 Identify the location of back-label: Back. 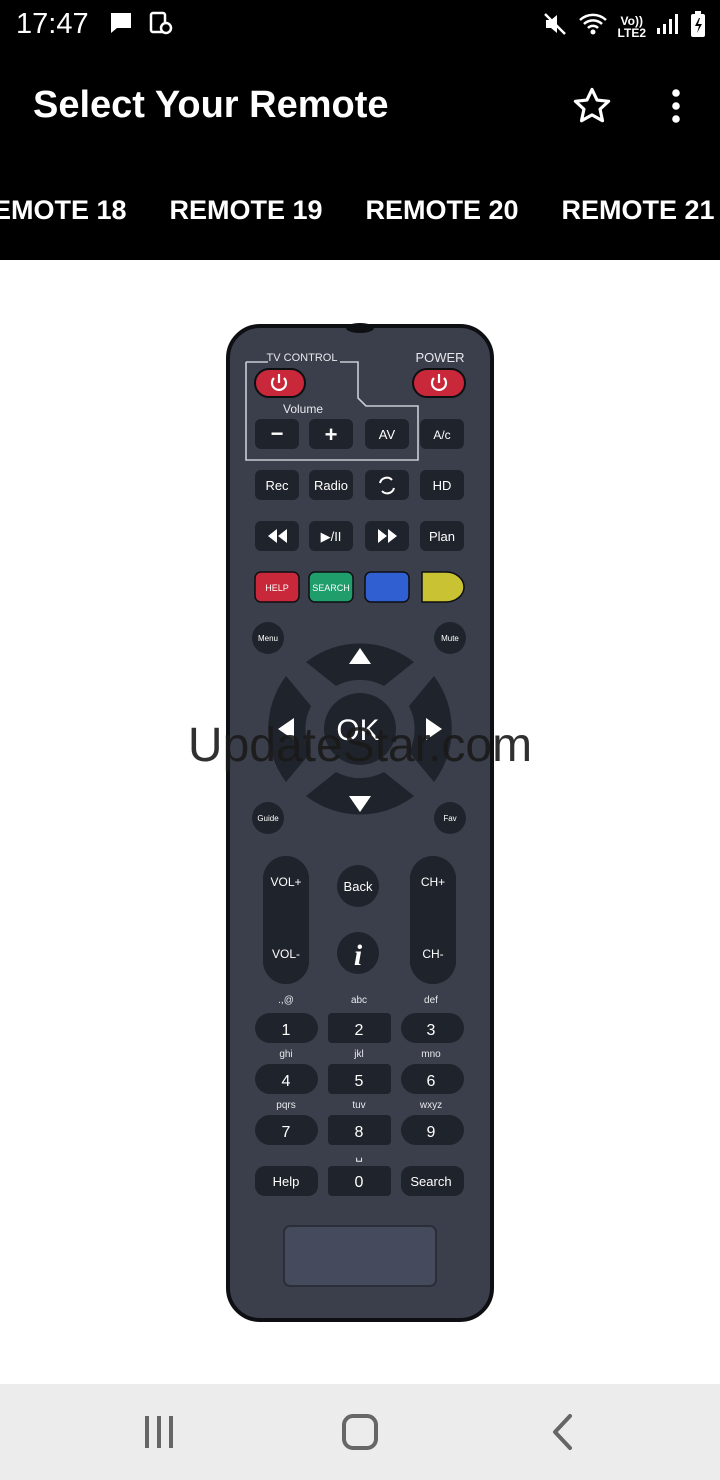
(358, 886).